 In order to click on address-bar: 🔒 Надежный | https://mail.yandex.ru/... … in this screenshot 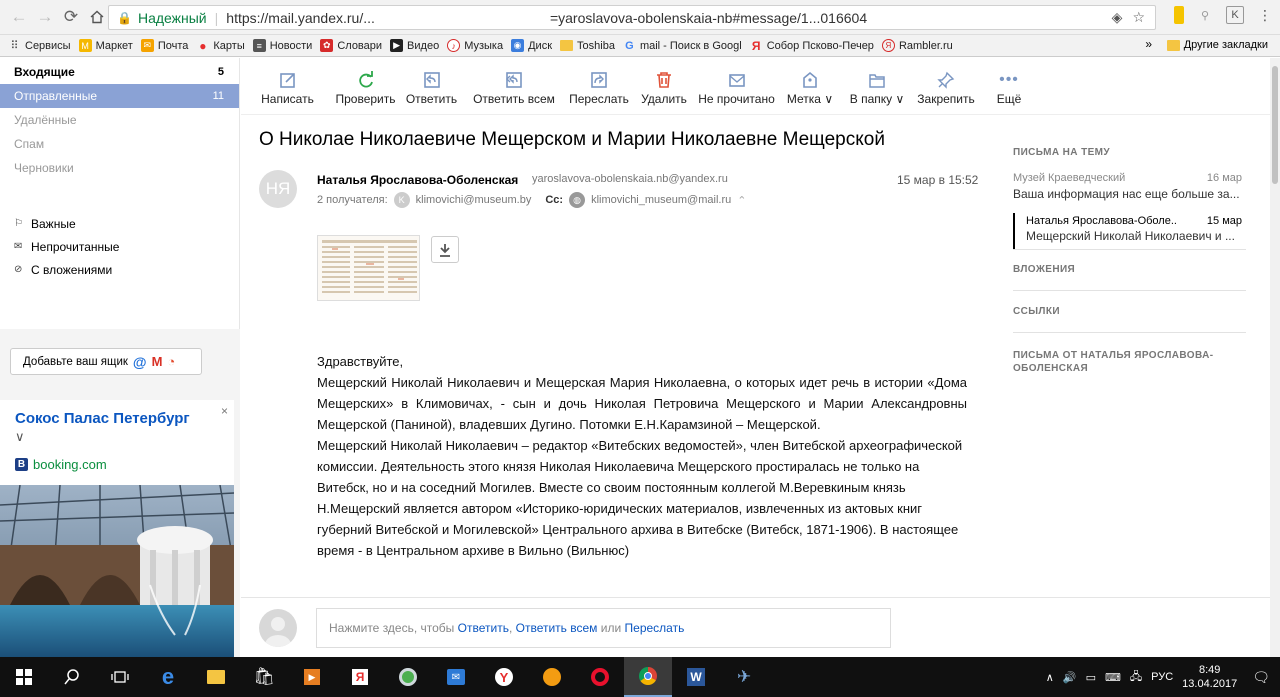, I will do `click(632, 17)`.